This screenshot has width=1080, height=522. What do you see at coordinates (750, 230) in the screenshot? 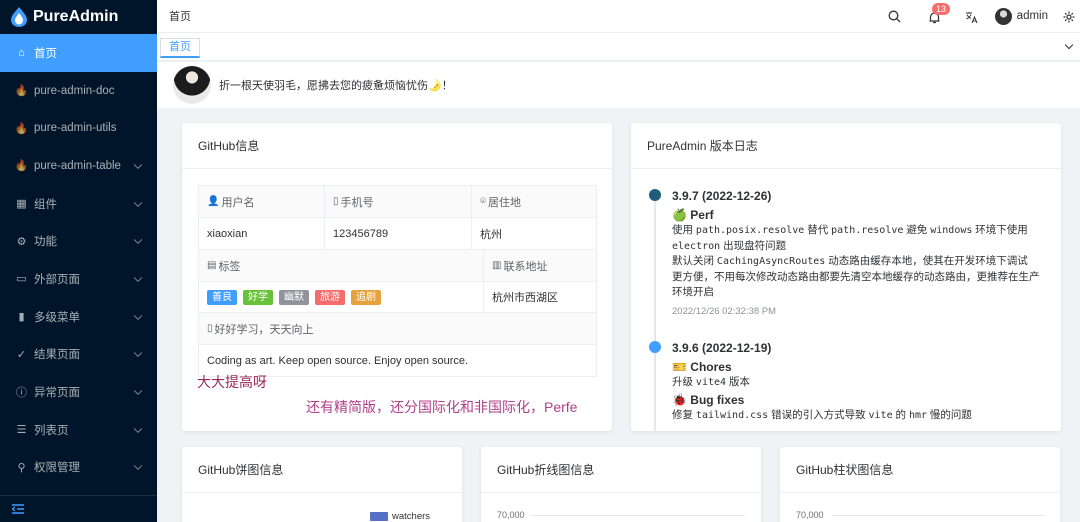
I see `code-text: path.posix.resolve` at bounding box center [750, 230].